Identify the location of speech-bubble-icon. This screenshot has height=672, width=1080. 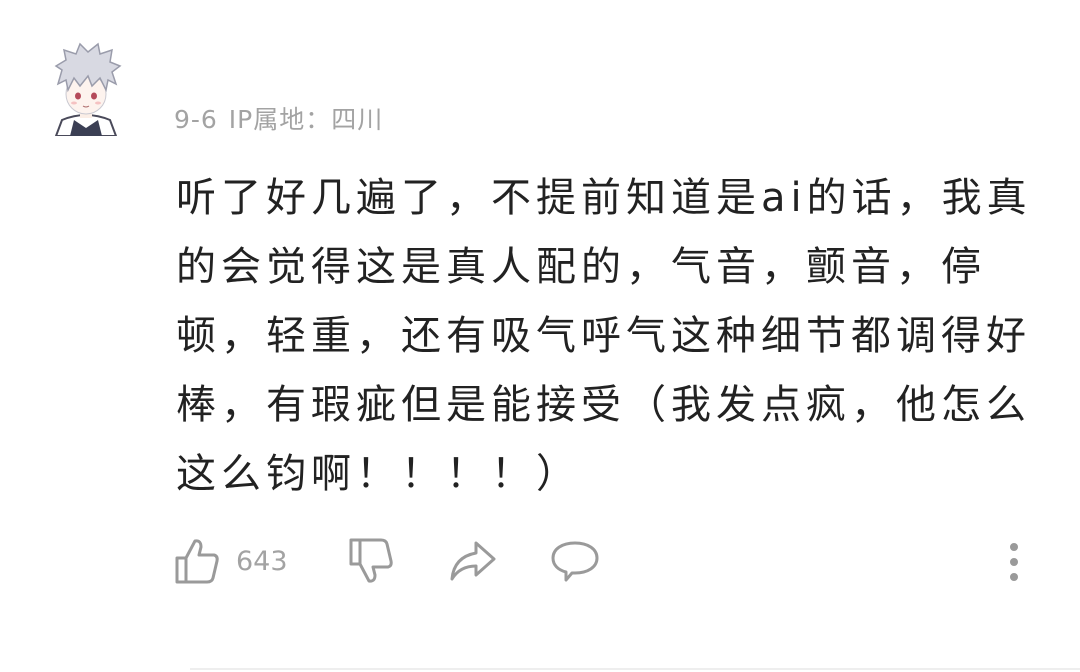
(575, 561).